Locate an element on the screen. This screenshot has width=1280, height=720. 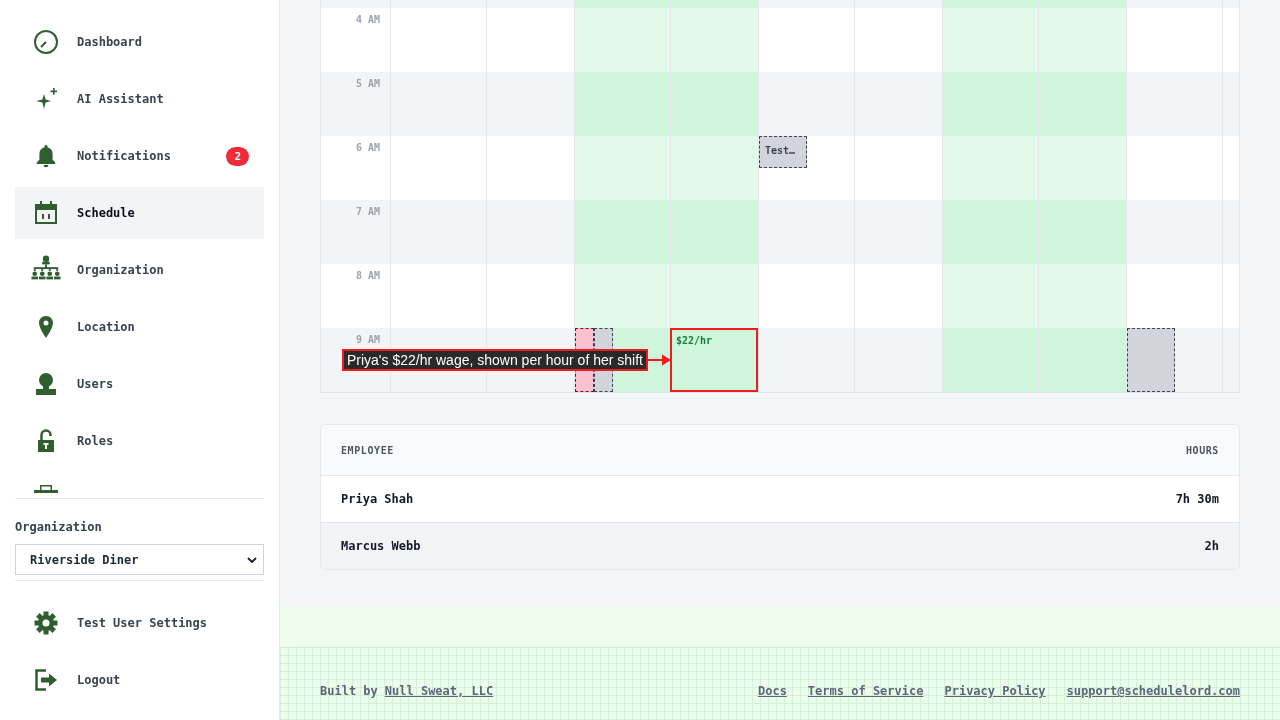
nav-item: Notifications 2 is located at coordinates (139, 156).